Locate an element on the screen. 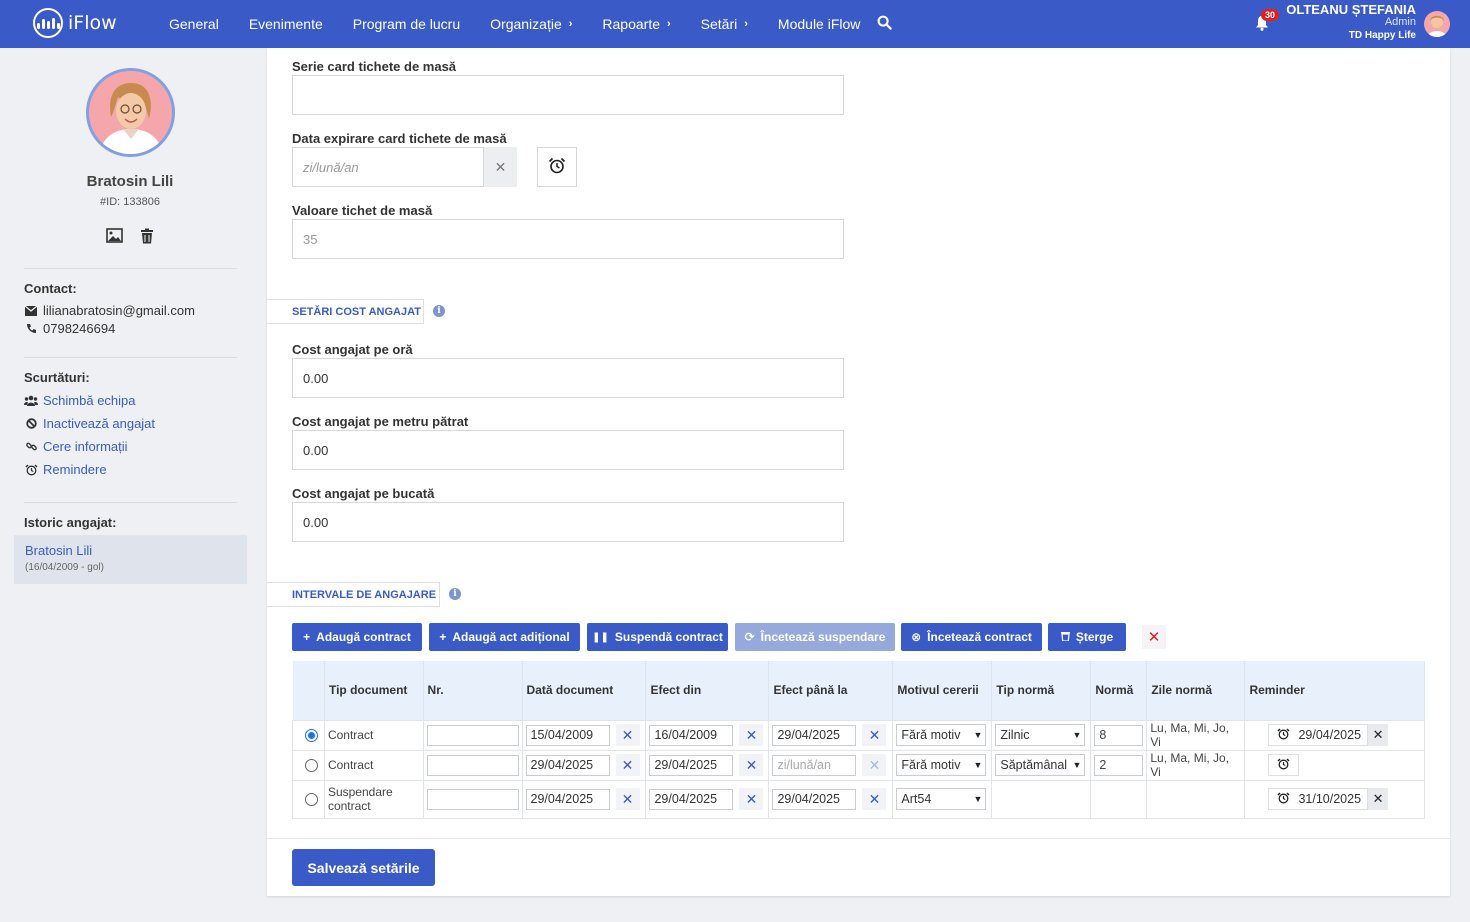 Image resolution: width=1470 pixels, height=922 pixels. shortcut-reminders: Remindere is located at coordinates (65, 469).